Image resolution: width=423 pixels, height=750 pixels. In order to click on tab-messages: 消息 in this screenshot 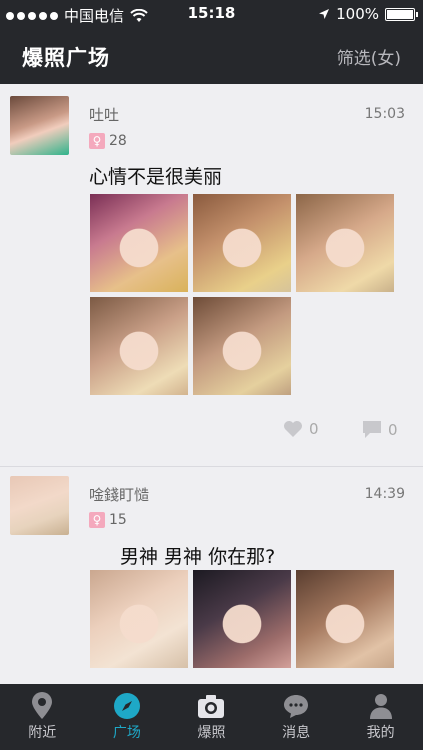, I will do `click(296, 717)`.